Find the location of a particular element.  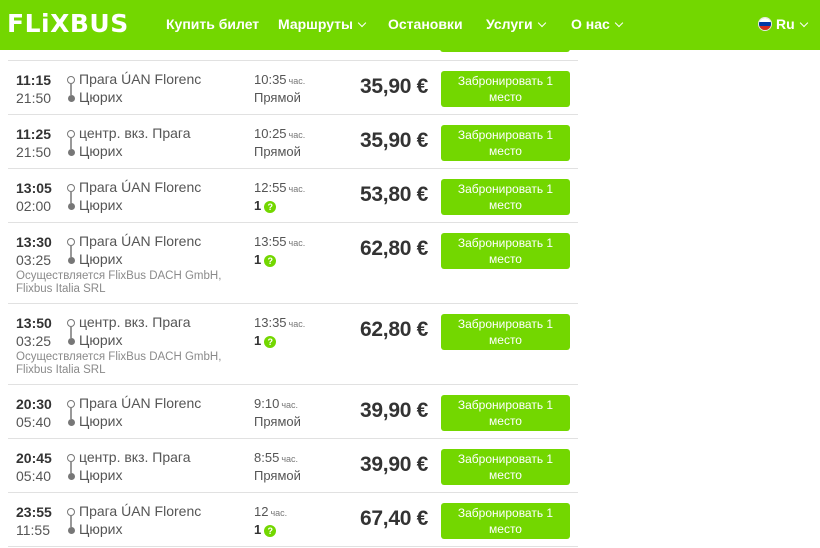

nav-stops: Остановки is located at coordinates (425, 24).